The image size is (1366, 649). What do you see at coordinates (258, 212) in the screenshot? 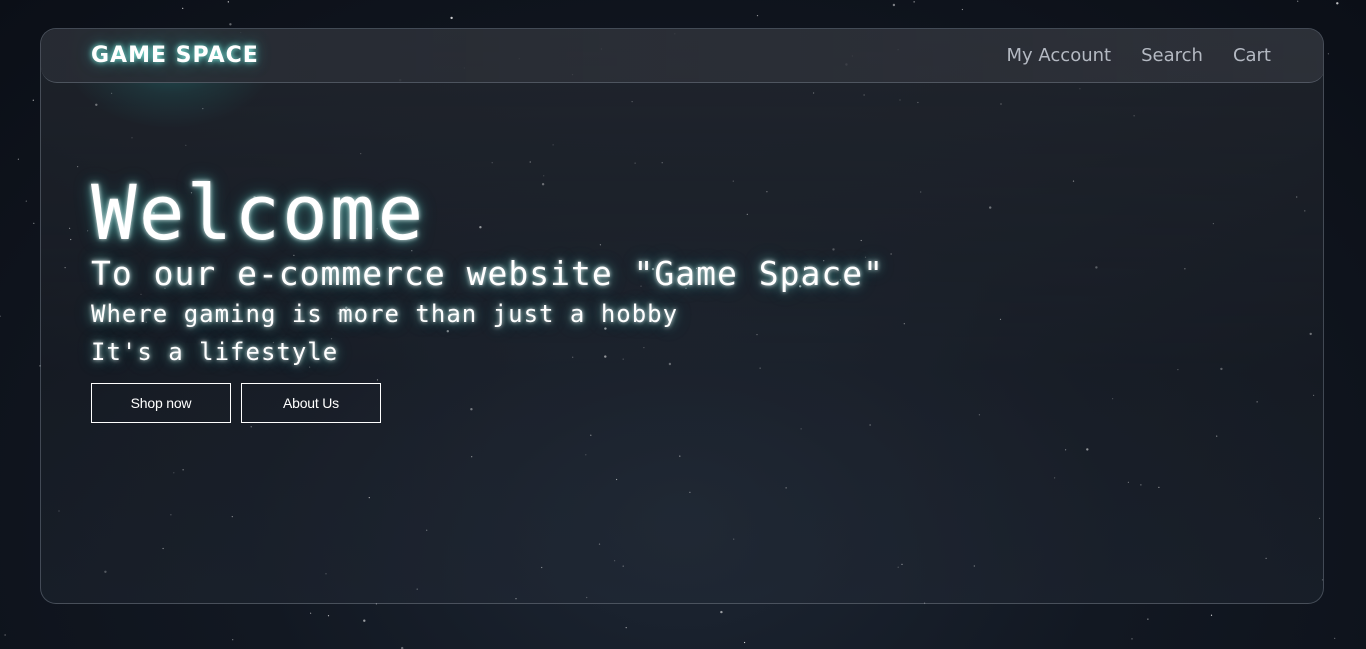
I see `welcome-heading: Welcome` at bounding box center [258, 212].